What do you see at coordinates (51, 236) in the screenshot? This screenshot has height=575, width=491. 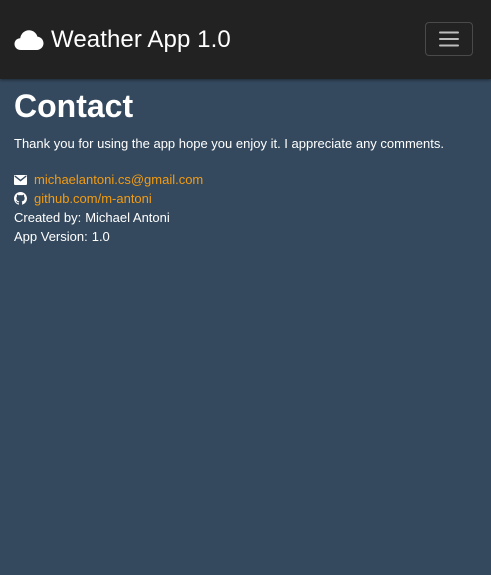 I see `app-version-label: App Version:` at bounding box center [51, 236].